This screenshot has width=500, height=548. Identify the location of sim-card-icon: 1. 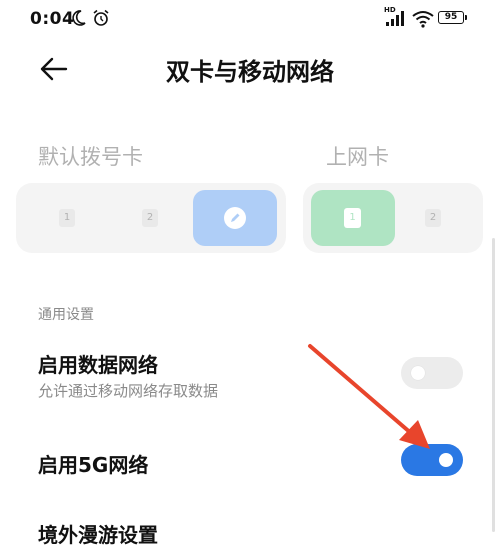
(352, 218).